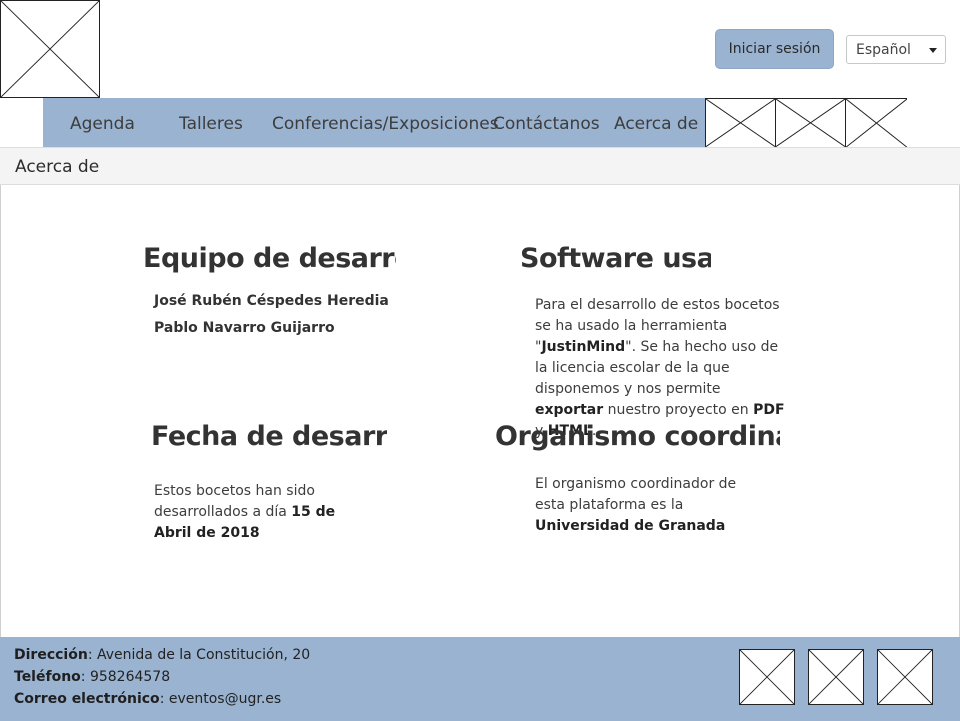 Image resolution: width=960 pixels, height=721 pixels. I want to click on nav-item-agenda: Agenda, so click(102, 122).